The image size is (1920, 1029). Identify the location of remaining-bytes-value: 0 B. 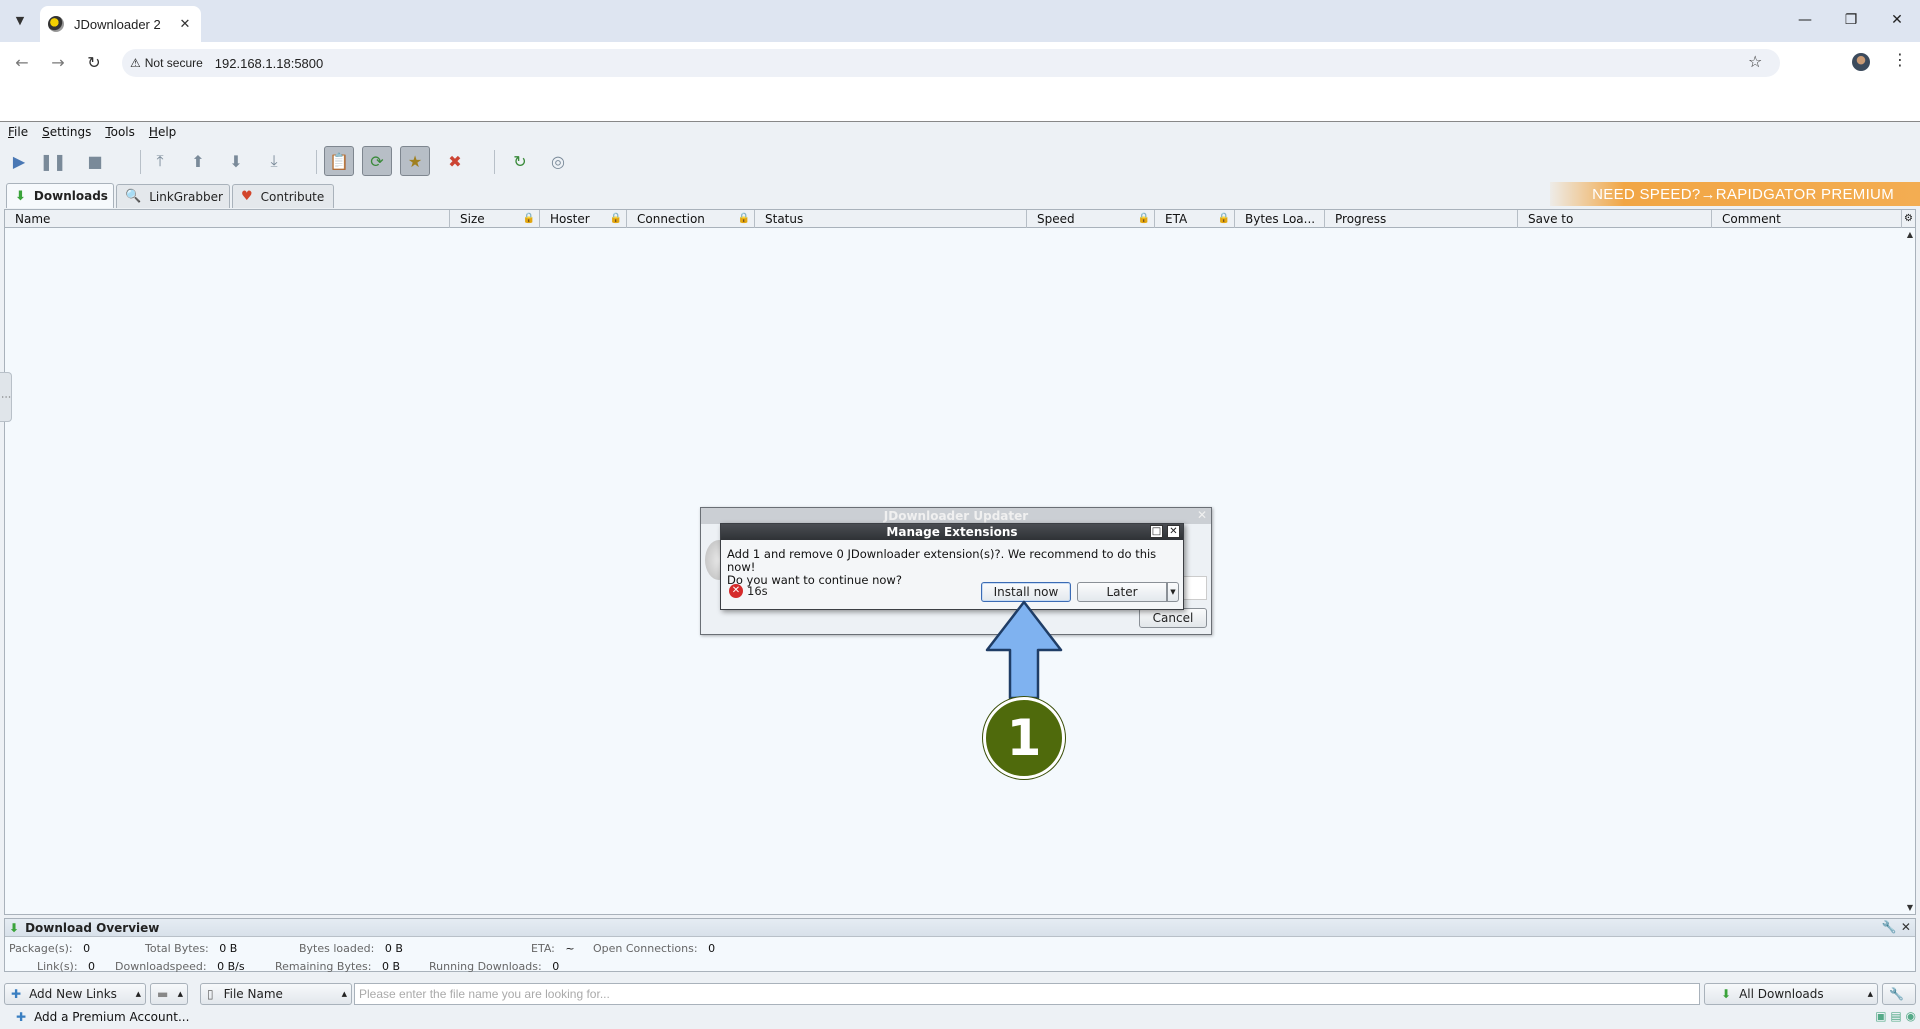
(391, 966).